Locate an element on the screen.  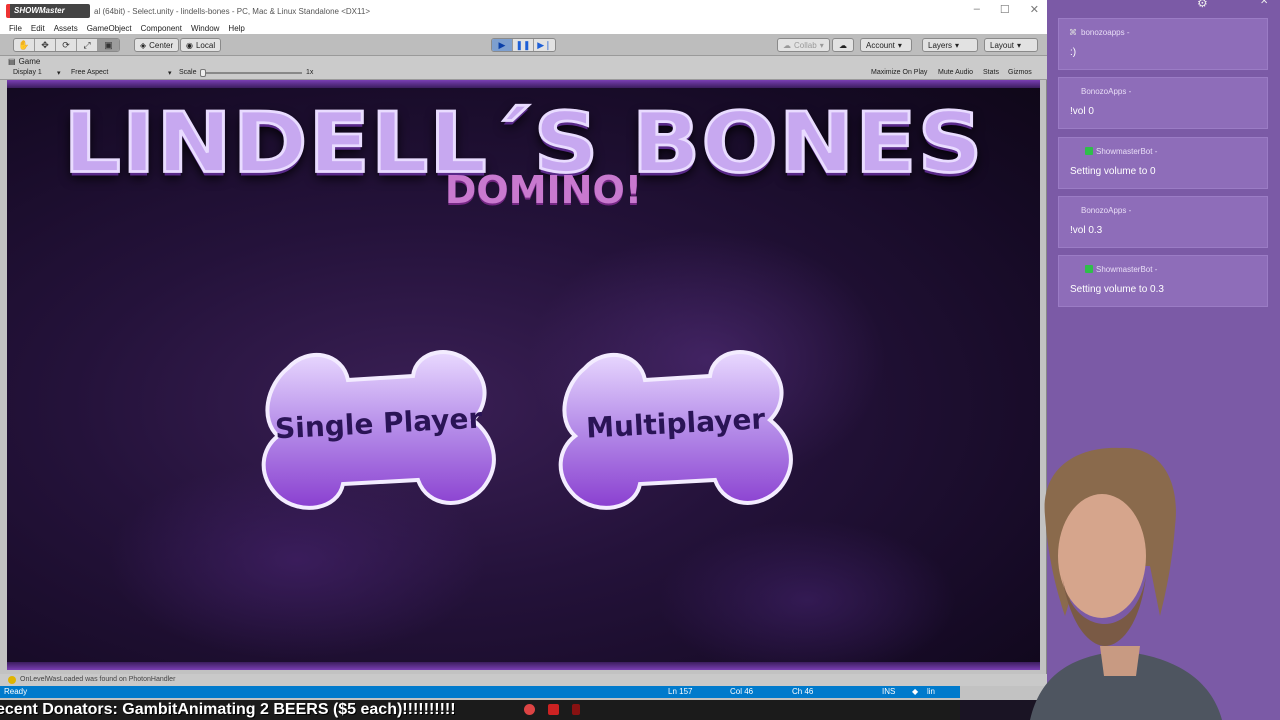
chat-message: BonozoApps - !vol 0 is located at coordinates (1163, 103).